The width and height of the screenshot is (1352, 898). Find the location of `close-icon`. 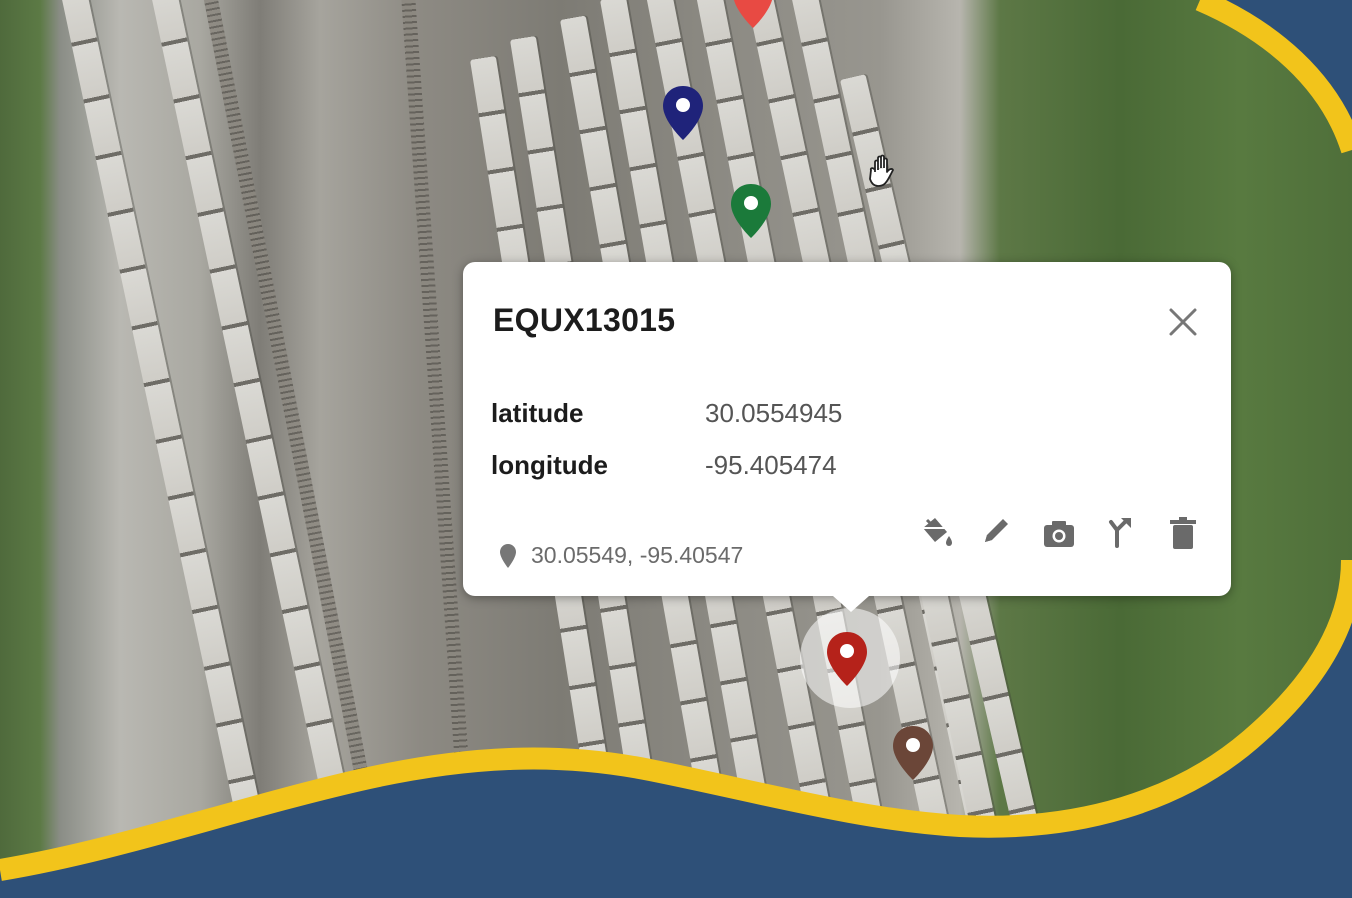

close-icon is located at coordinates (1183, 322).